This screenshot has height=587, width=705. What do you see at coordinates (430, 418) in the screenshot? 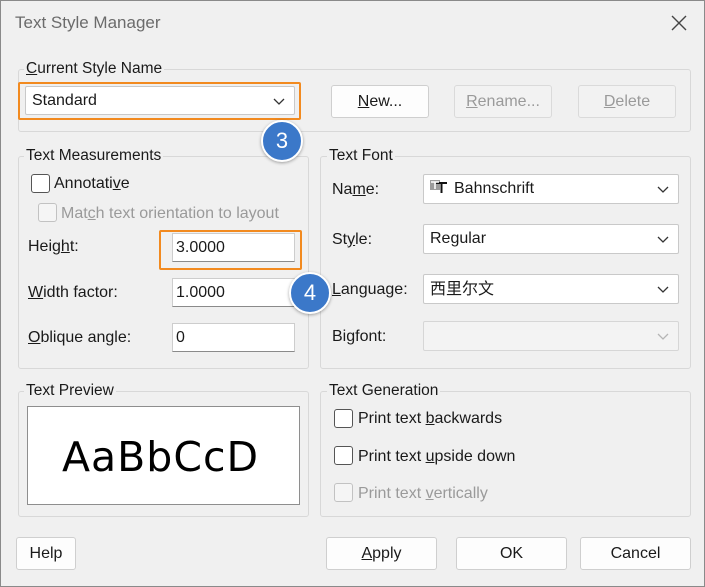
I see `print-backwards-label: Print text backwards` at bounding box center [430, 418].